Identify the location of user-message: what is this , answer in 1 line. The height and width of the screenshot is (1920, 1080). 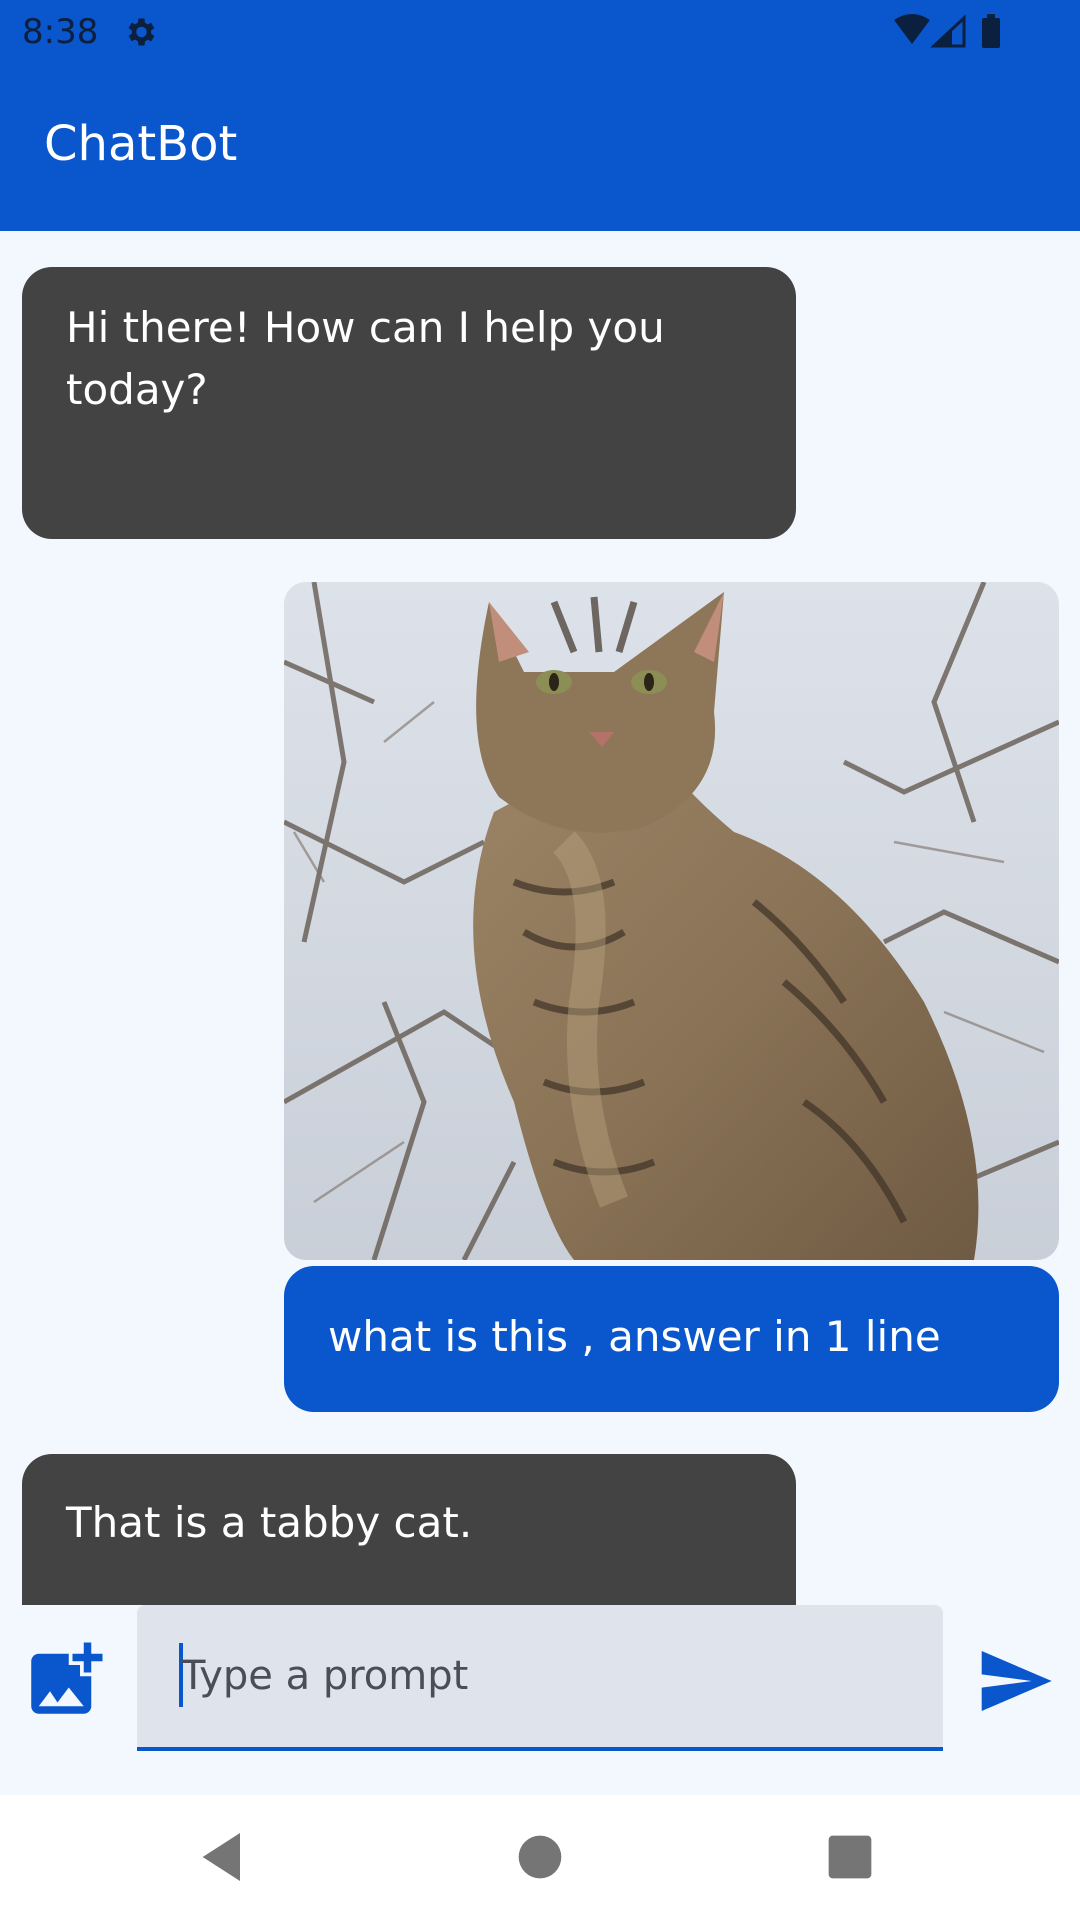
(671, 1339).